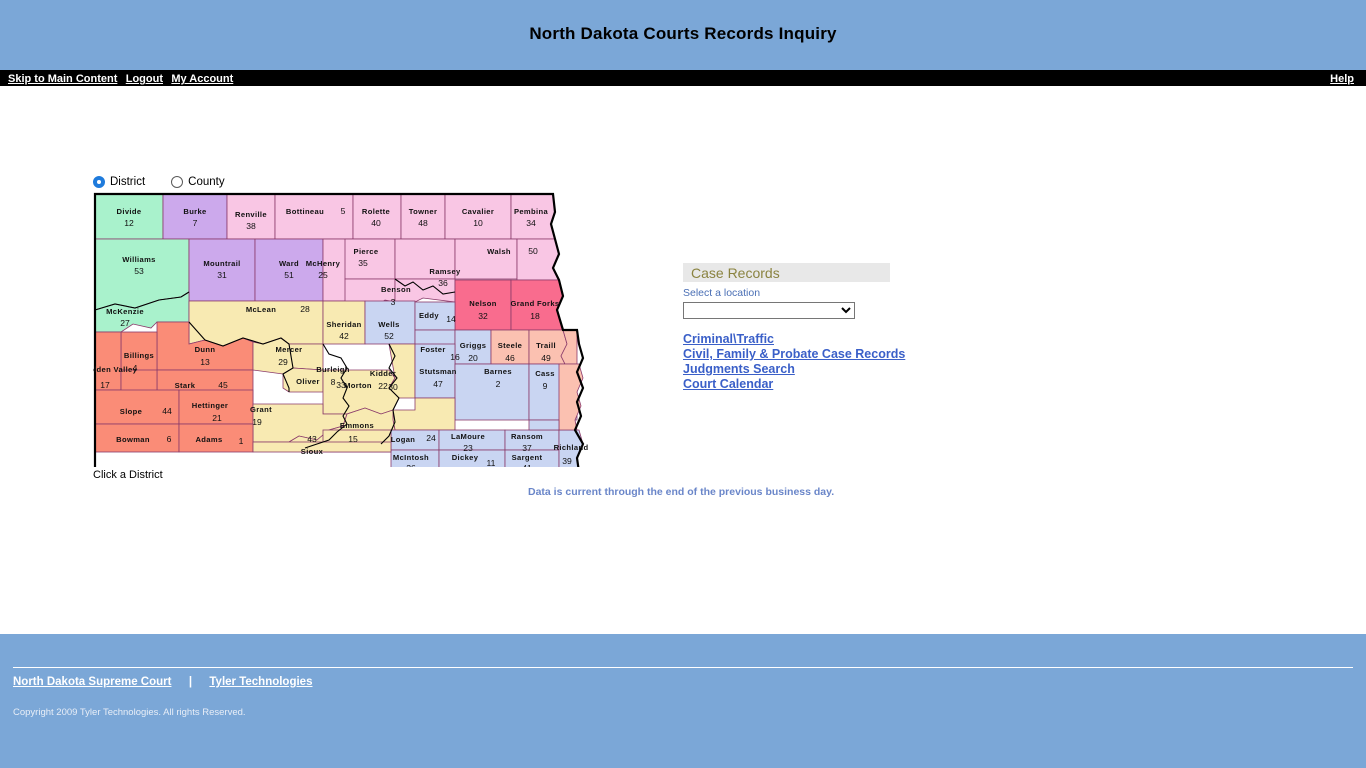 The height and width of the screenshot is (768, 1366). What do you see at coordinates (492, 392) in the screenshot?
I see `county-stutsman` at bounding box center [492, 392].